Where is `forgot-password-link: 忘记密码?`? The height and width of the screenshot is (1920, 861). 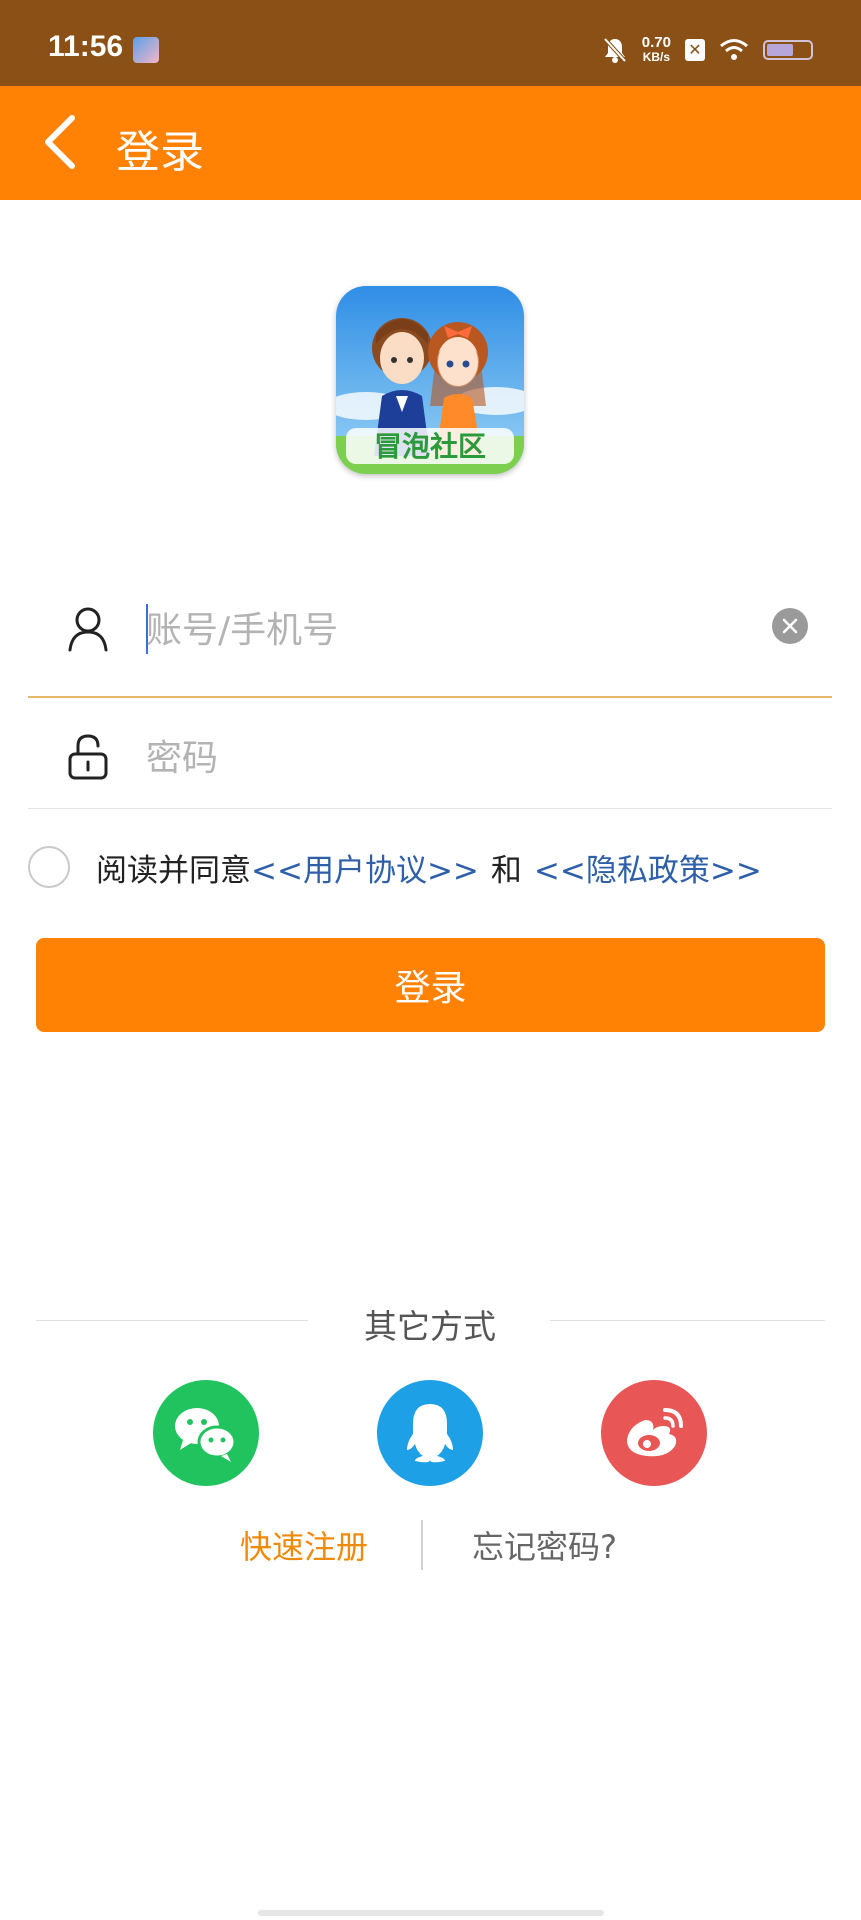 forgot-password-link: 忘记密码? is located at coordinates (544, 1545).